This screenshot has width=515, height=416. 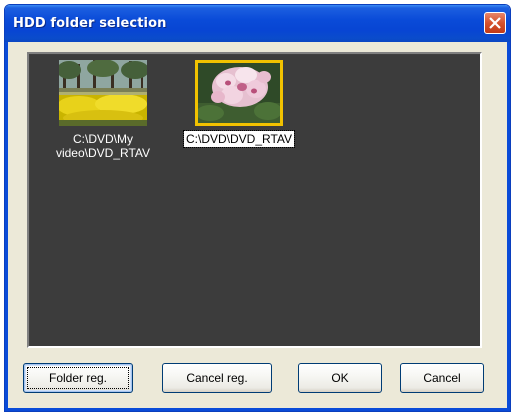 What do you see at coordinates (103, 139) in the screenshot?
I see `folder-path-line: C:\DVD\My` at bounding box center [103, 139].